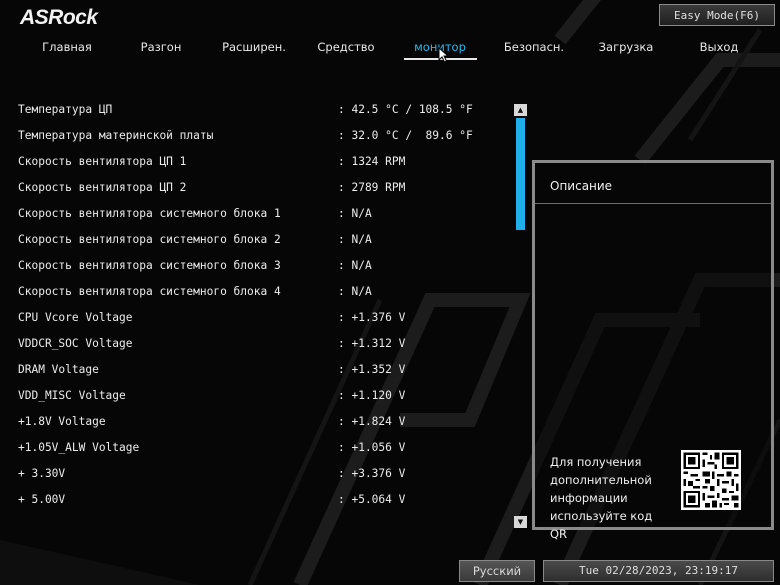 The height and width of the screenshot is (585, 780). I want to click on tab-oc-tweaker: Разгон, so click(161, 47).